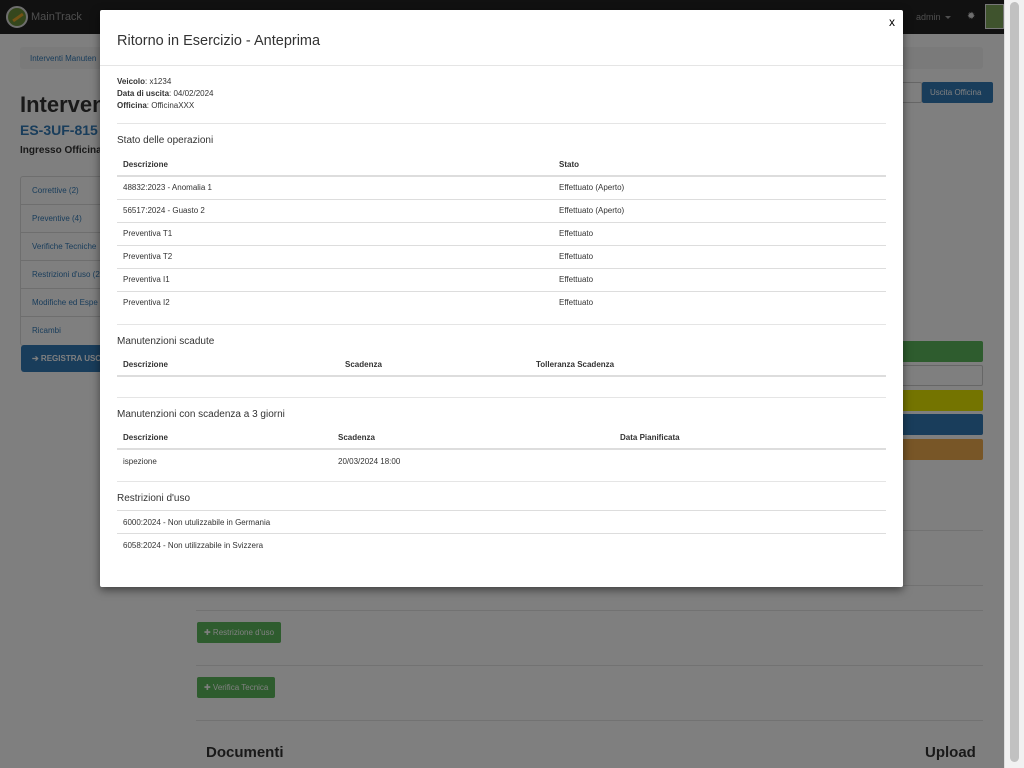 The width and height of the screenshot is (1024, 768). Describe the element at coordinates (750, 438) in the screenshot. I see `scadenza3-col-pianificata: Data Pianificata` at that location.